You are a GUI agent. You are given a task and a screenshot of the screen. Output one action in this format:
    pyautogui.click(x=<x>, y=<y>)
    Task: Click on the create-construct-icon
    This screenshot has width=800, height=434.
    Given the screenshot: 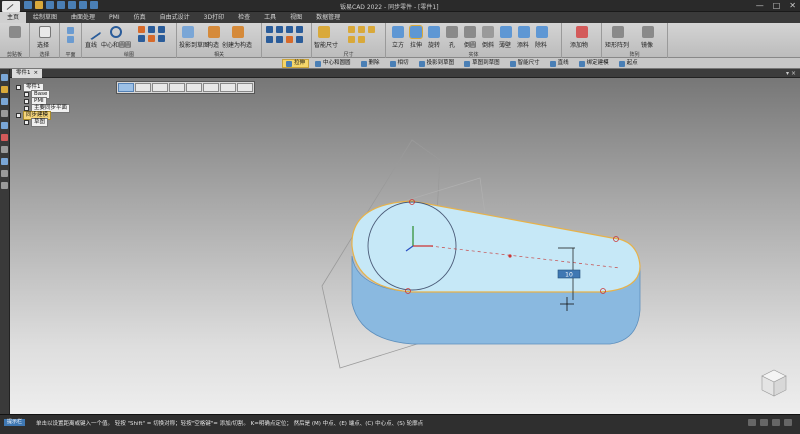 What is the action you would take?
    pyautogui.click(x=238, y=32)
    